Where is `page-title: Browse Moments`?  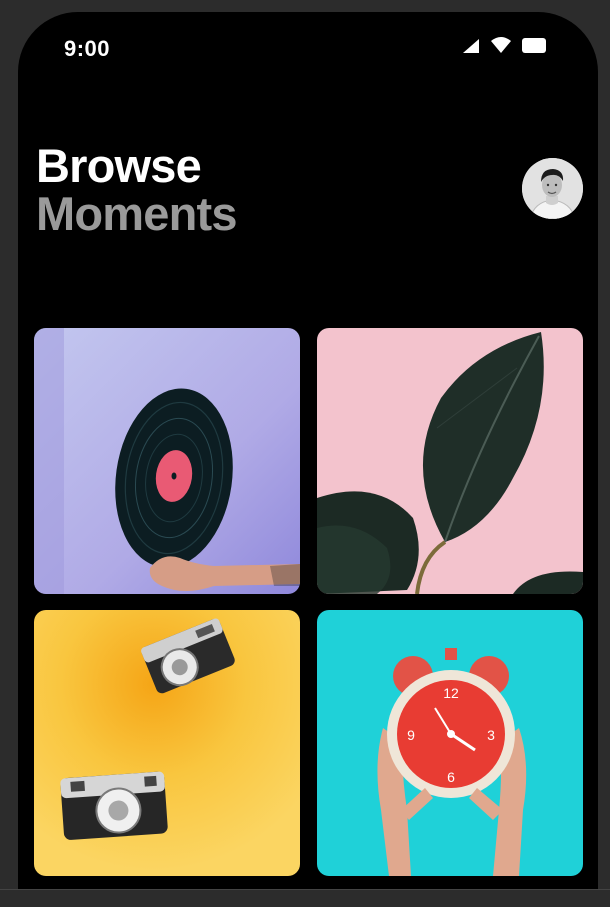
page-title: Browse Moments is located at coordinates (137, 189).